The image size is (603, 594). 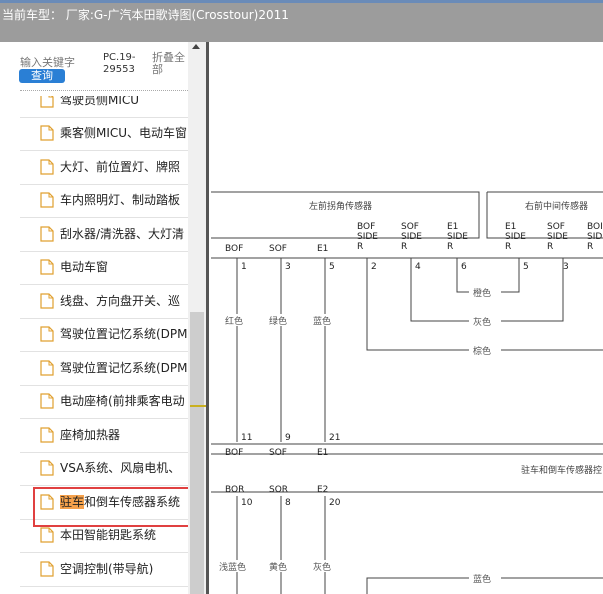 What do you see at coordinates (100, 101) in the screenshot?
I see `tree-item-label: 驾驶员侧MICU` at bounding box center [100, 101].